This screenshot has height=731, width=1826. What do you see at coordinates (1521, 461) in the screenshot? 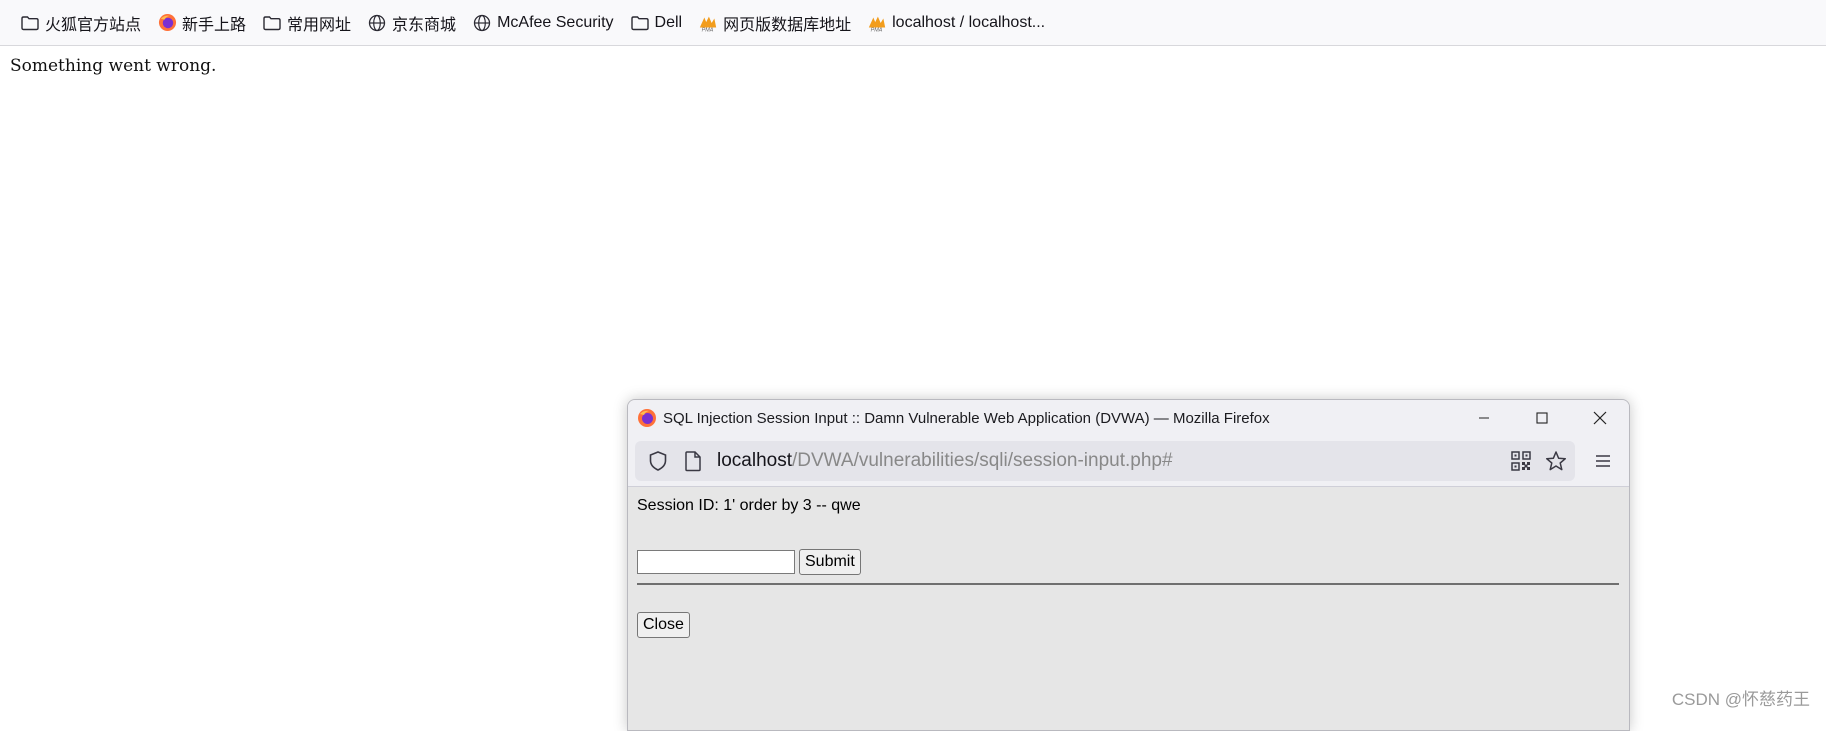
I see `qr-code-icon` at bounding box center [1521, 461].